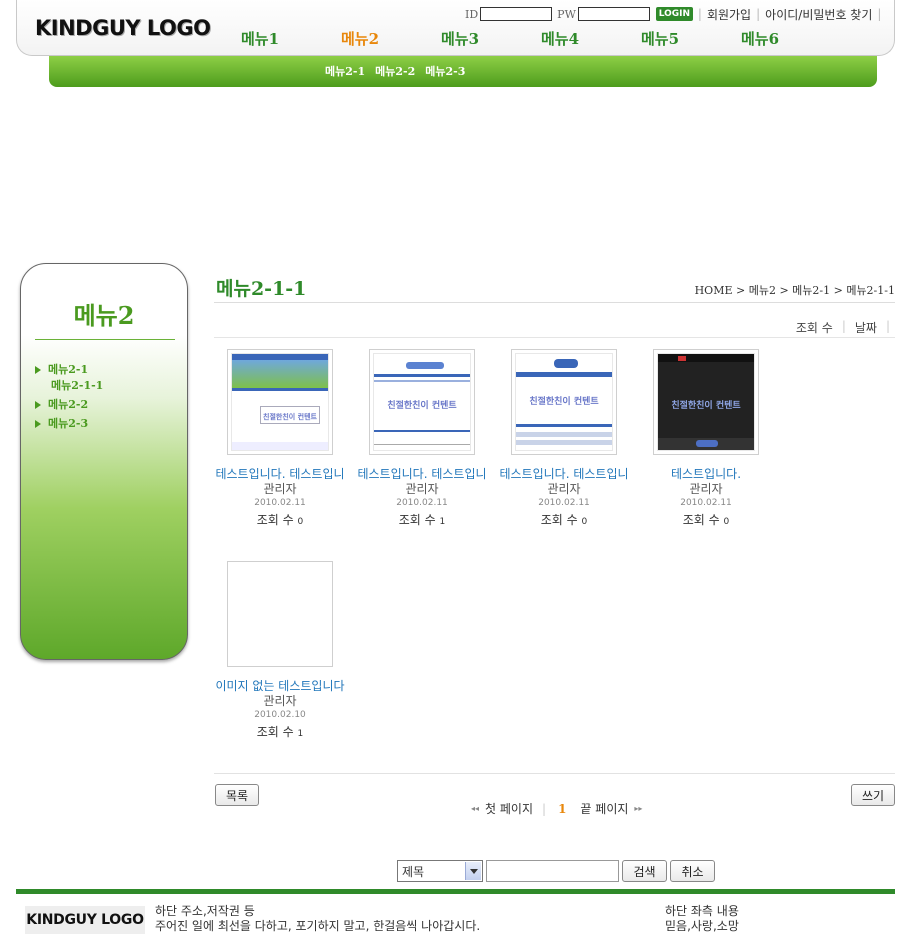  I want to click on sort-by-date: 날짜, so click(866, 327).